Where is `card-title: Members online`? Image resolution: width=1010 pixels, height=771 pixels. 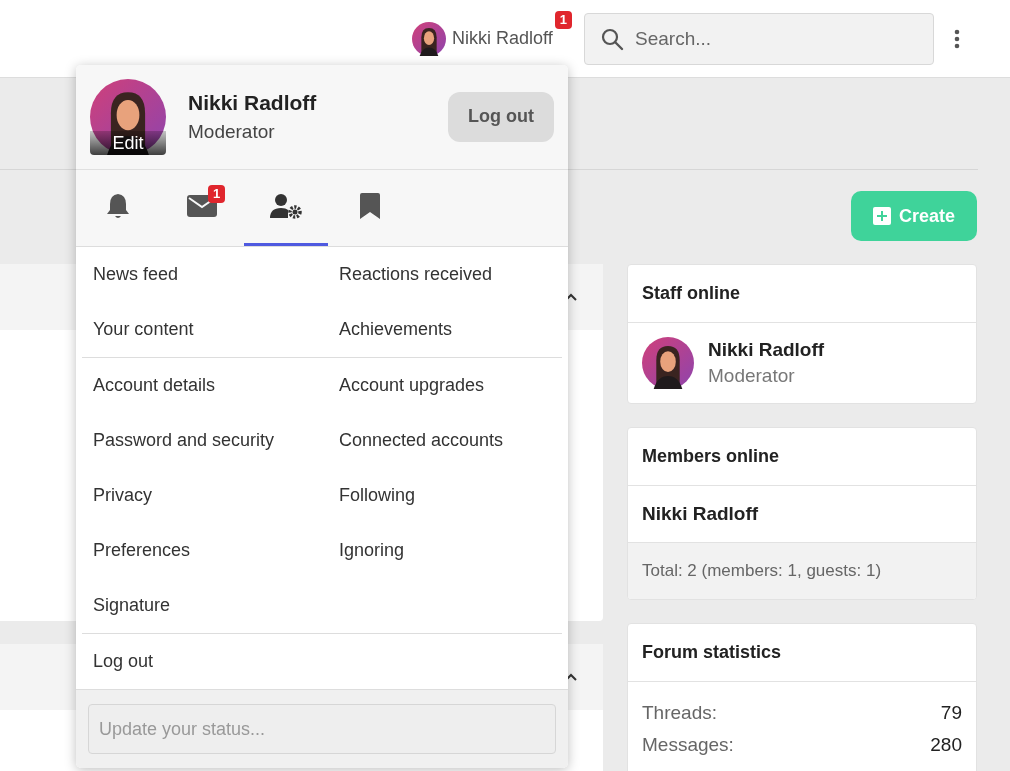 card-title: Members online is located at coordinates (802, 457).